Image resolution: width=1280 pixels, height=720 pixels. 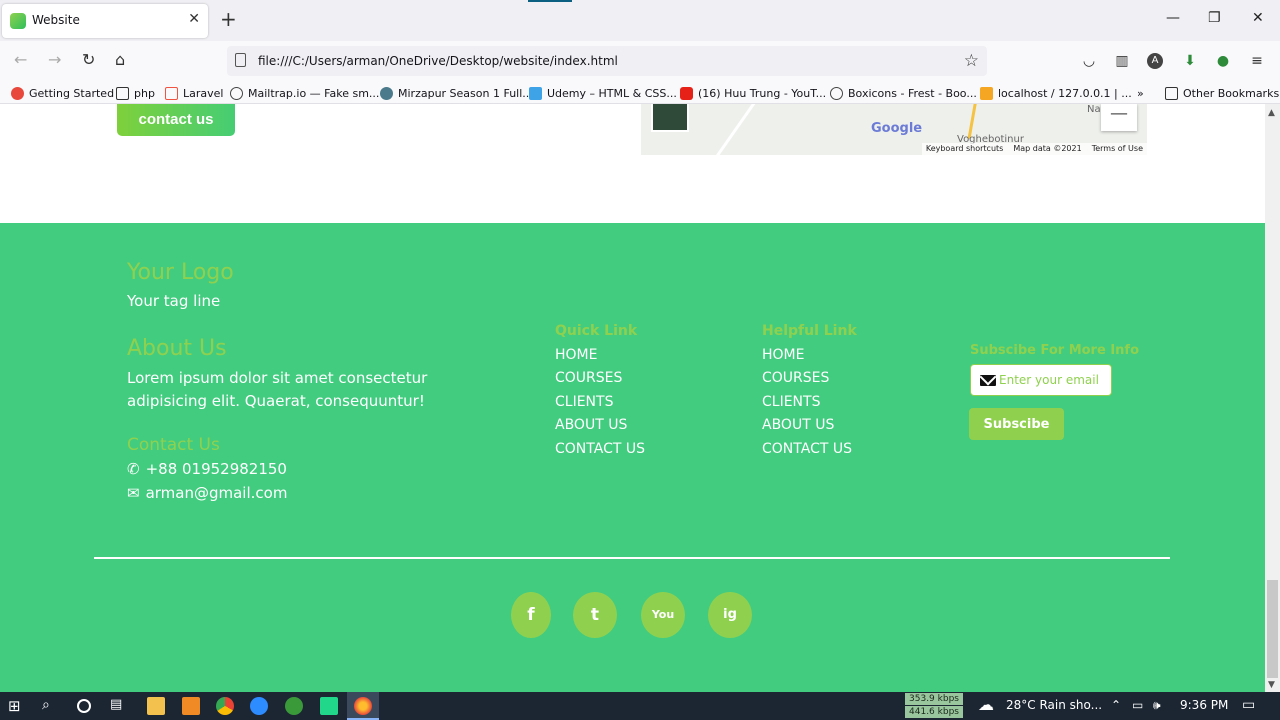 What do you see at coordinates (216, 493) in the screenshot?
I see `email-address: arman@gmail.com` at bounding box center [216, 493].